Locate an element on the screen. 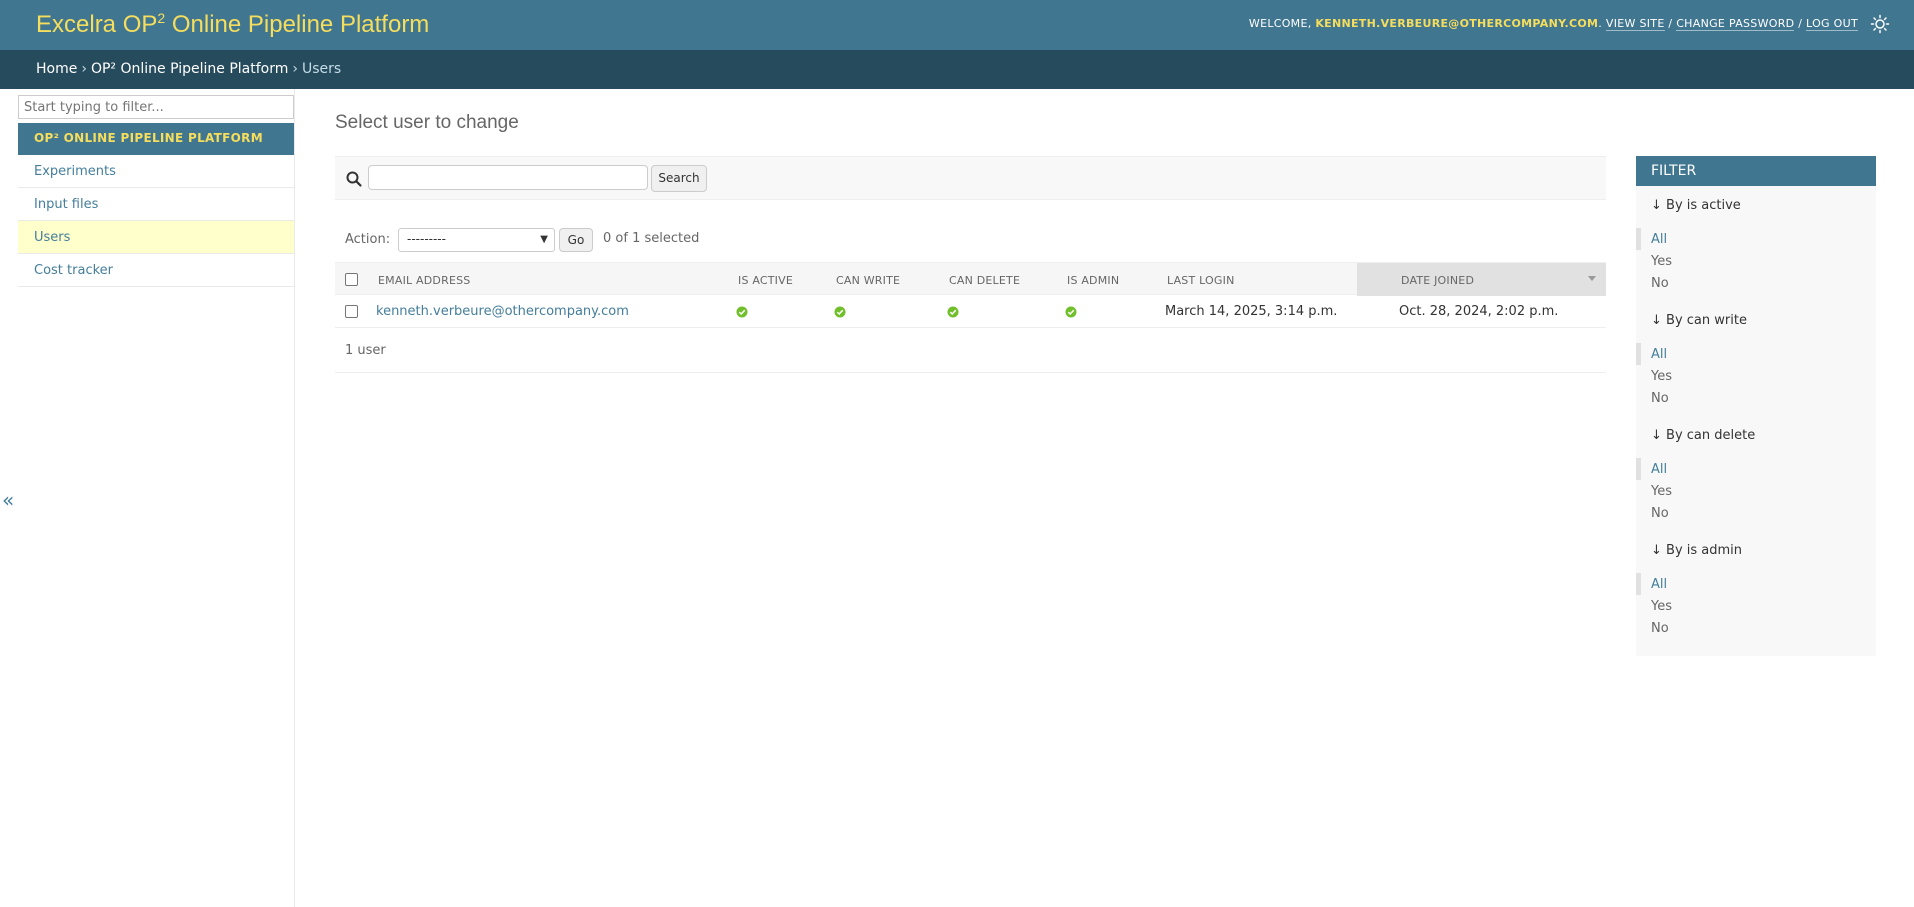  last-login-cell: March 14, 2025, 3:14 p.m. is located at coordinates (1251, 311).